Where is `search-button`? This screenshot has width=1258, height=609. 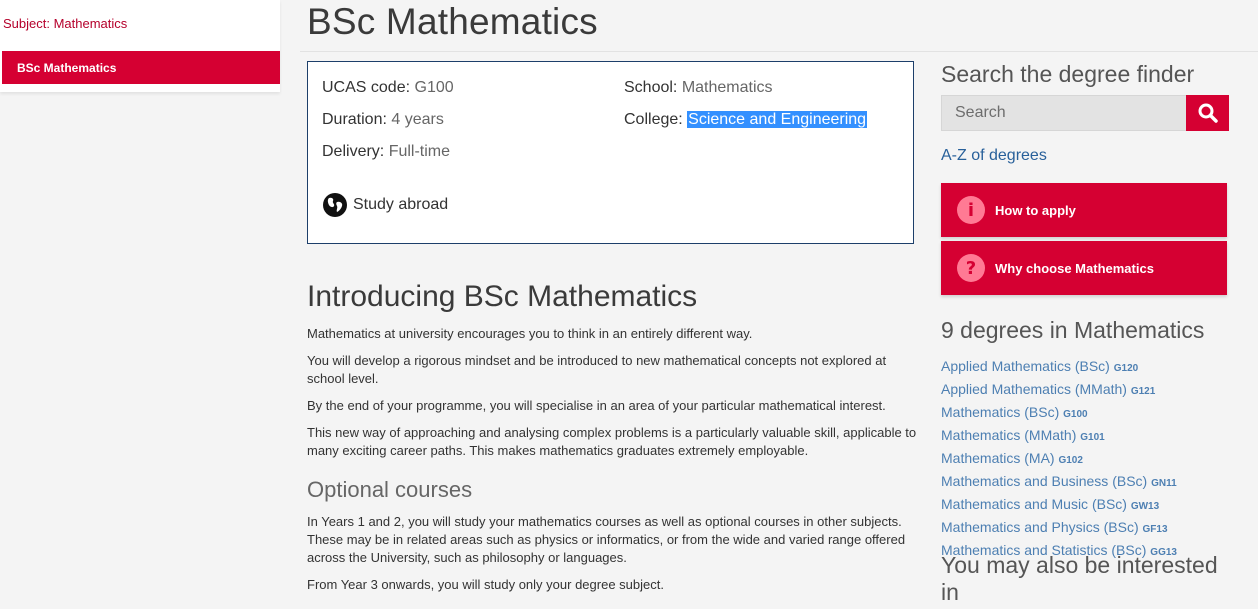 search-button is located at coordinates (1207, 113).